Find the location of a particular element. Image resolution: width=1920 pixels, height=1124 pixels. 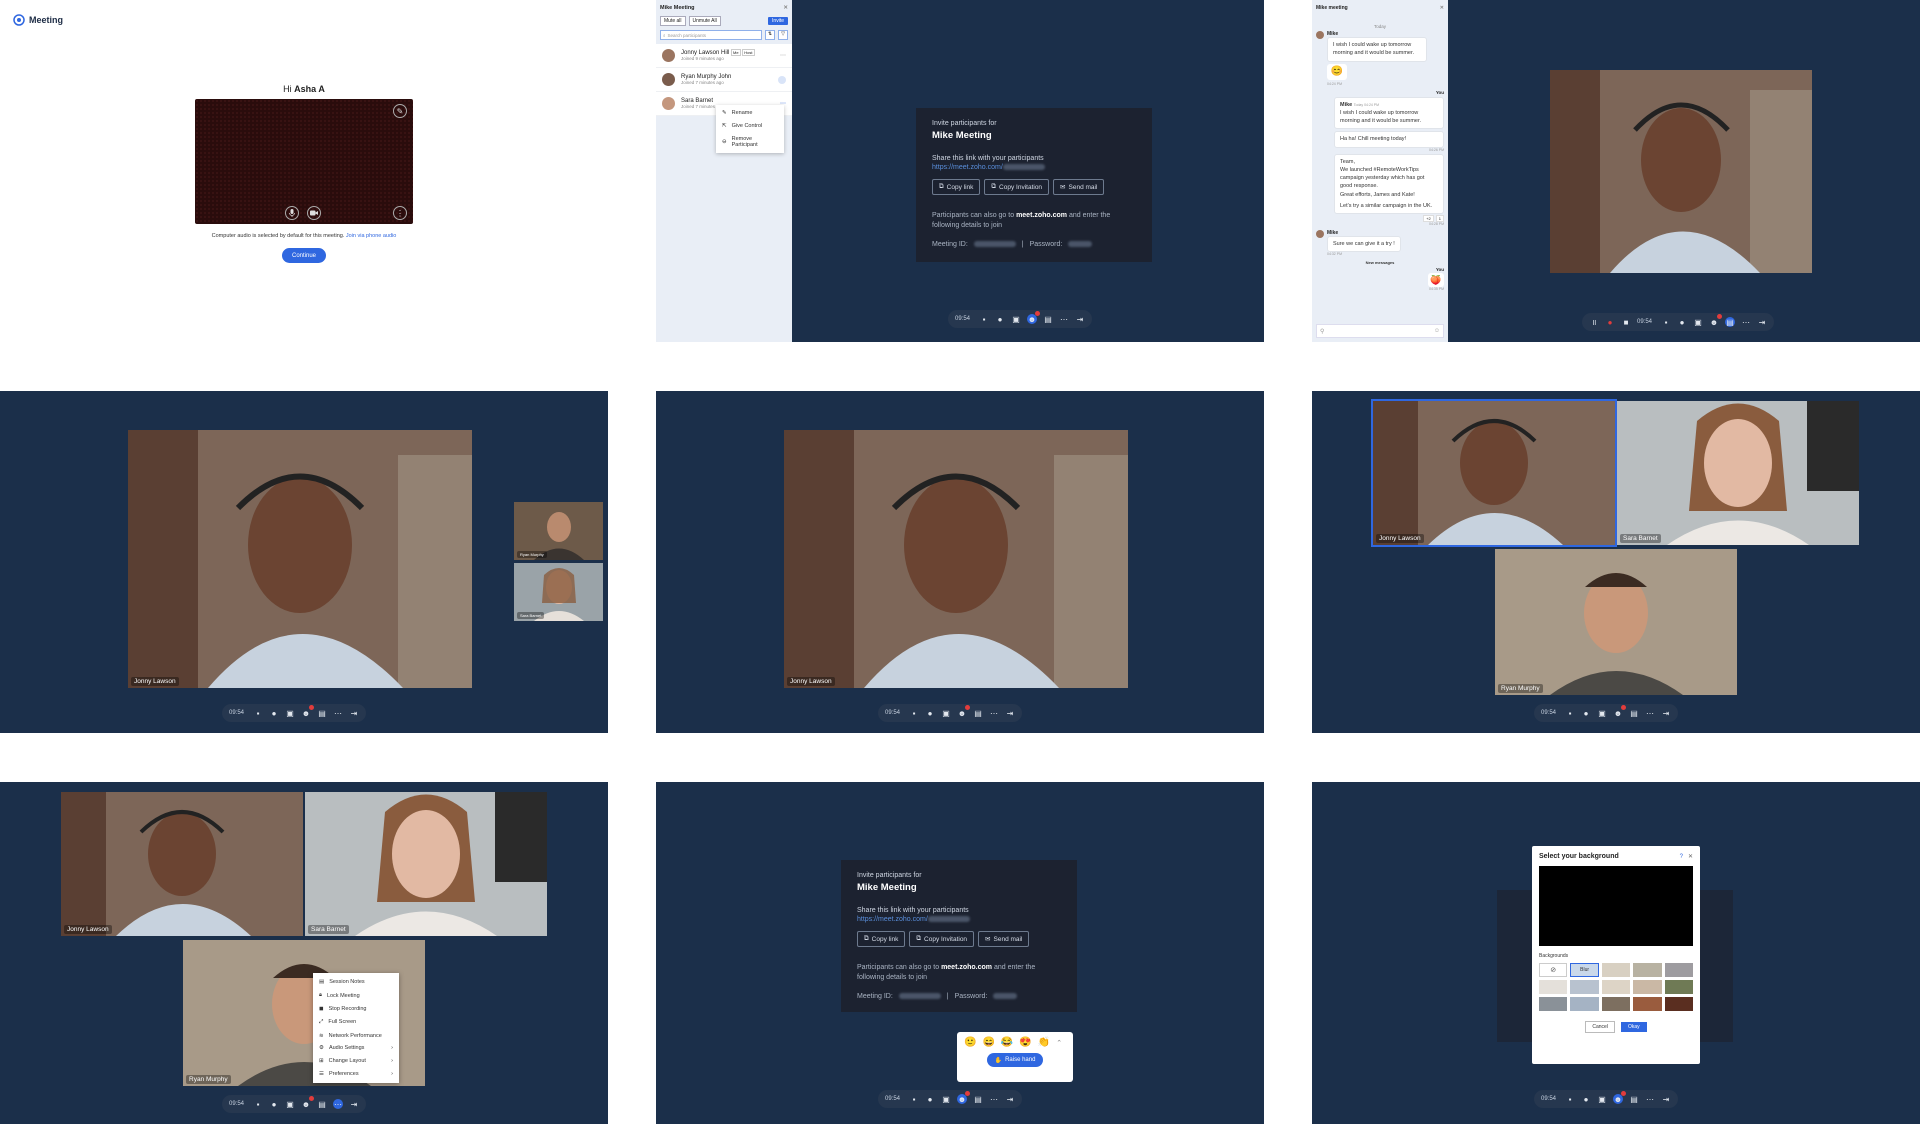

audio-settings-item: ⚙ Audio Settings › is located at coordinates (356, 1048).